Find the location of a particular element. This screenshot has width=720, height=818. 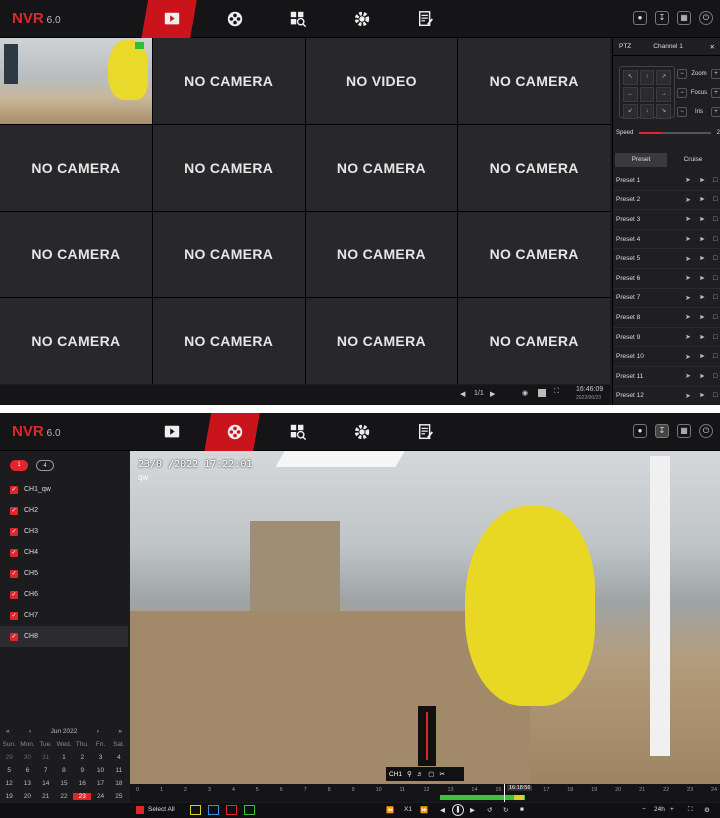

calendar-day: 20 is located at coordinates (27, 796).